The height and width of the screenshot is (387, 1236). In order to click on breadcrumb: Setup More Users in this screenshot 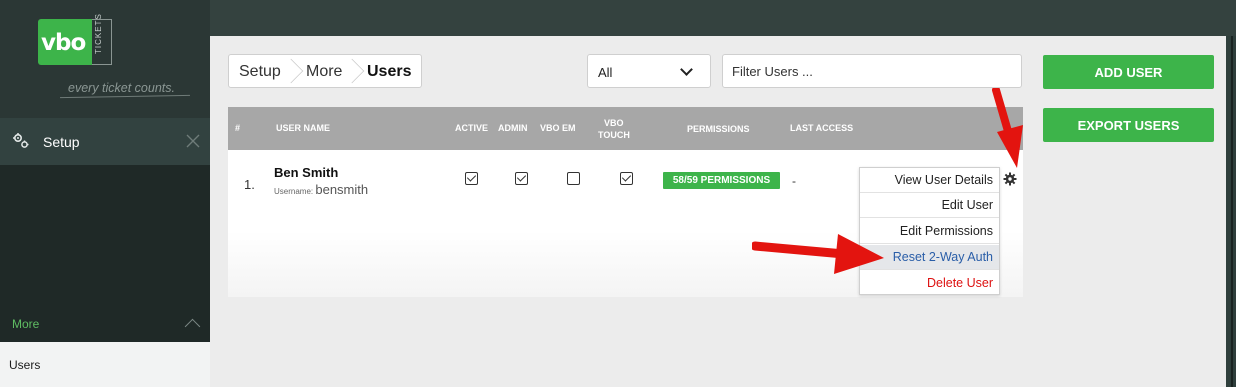, I will do `click(325, 71)`.